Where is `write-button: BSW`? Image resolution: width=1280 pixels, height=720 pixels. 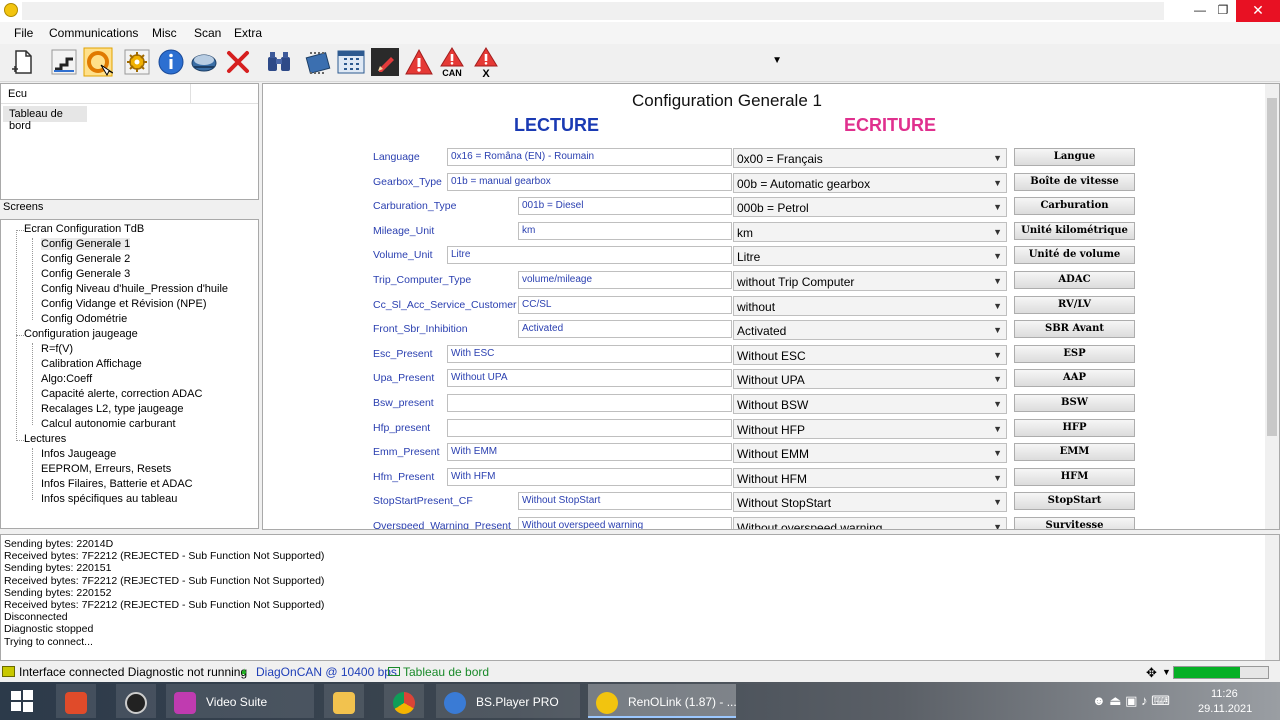
write-button: BSW is located at coordinates (1074, 403).